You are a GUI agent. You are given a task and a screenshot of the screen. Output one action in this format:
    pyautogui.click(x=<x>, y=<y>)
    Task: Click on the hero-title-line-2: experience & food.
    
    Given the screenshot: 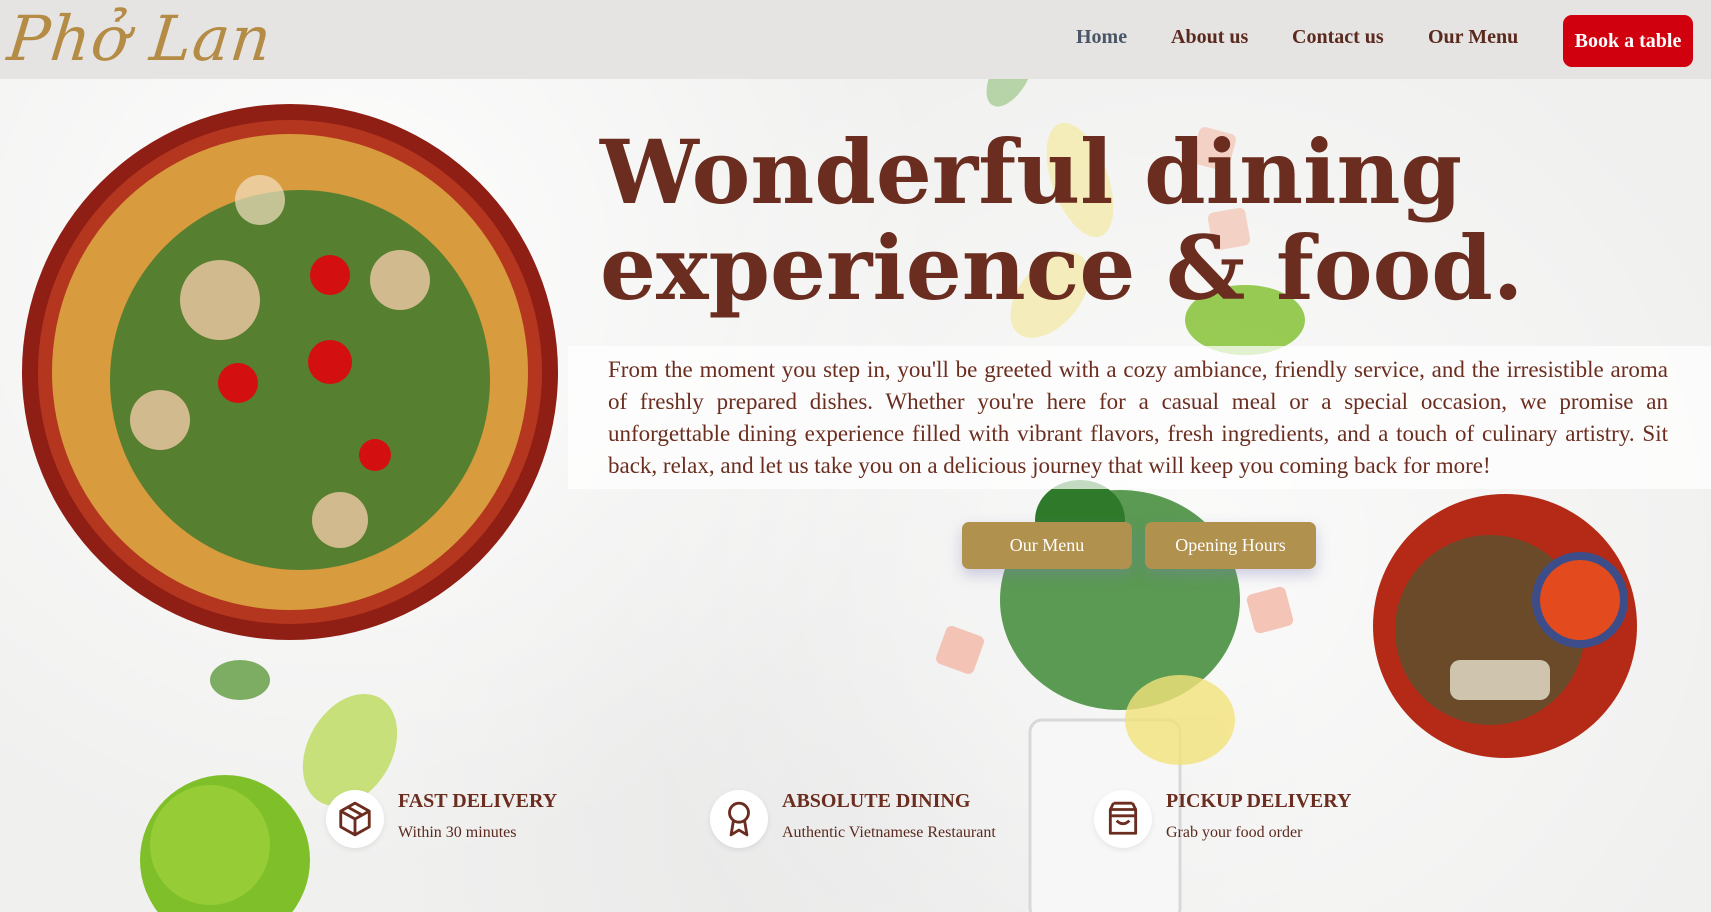 What is the action you would take?
    pyautogui.click(x=1062, y=268)
    